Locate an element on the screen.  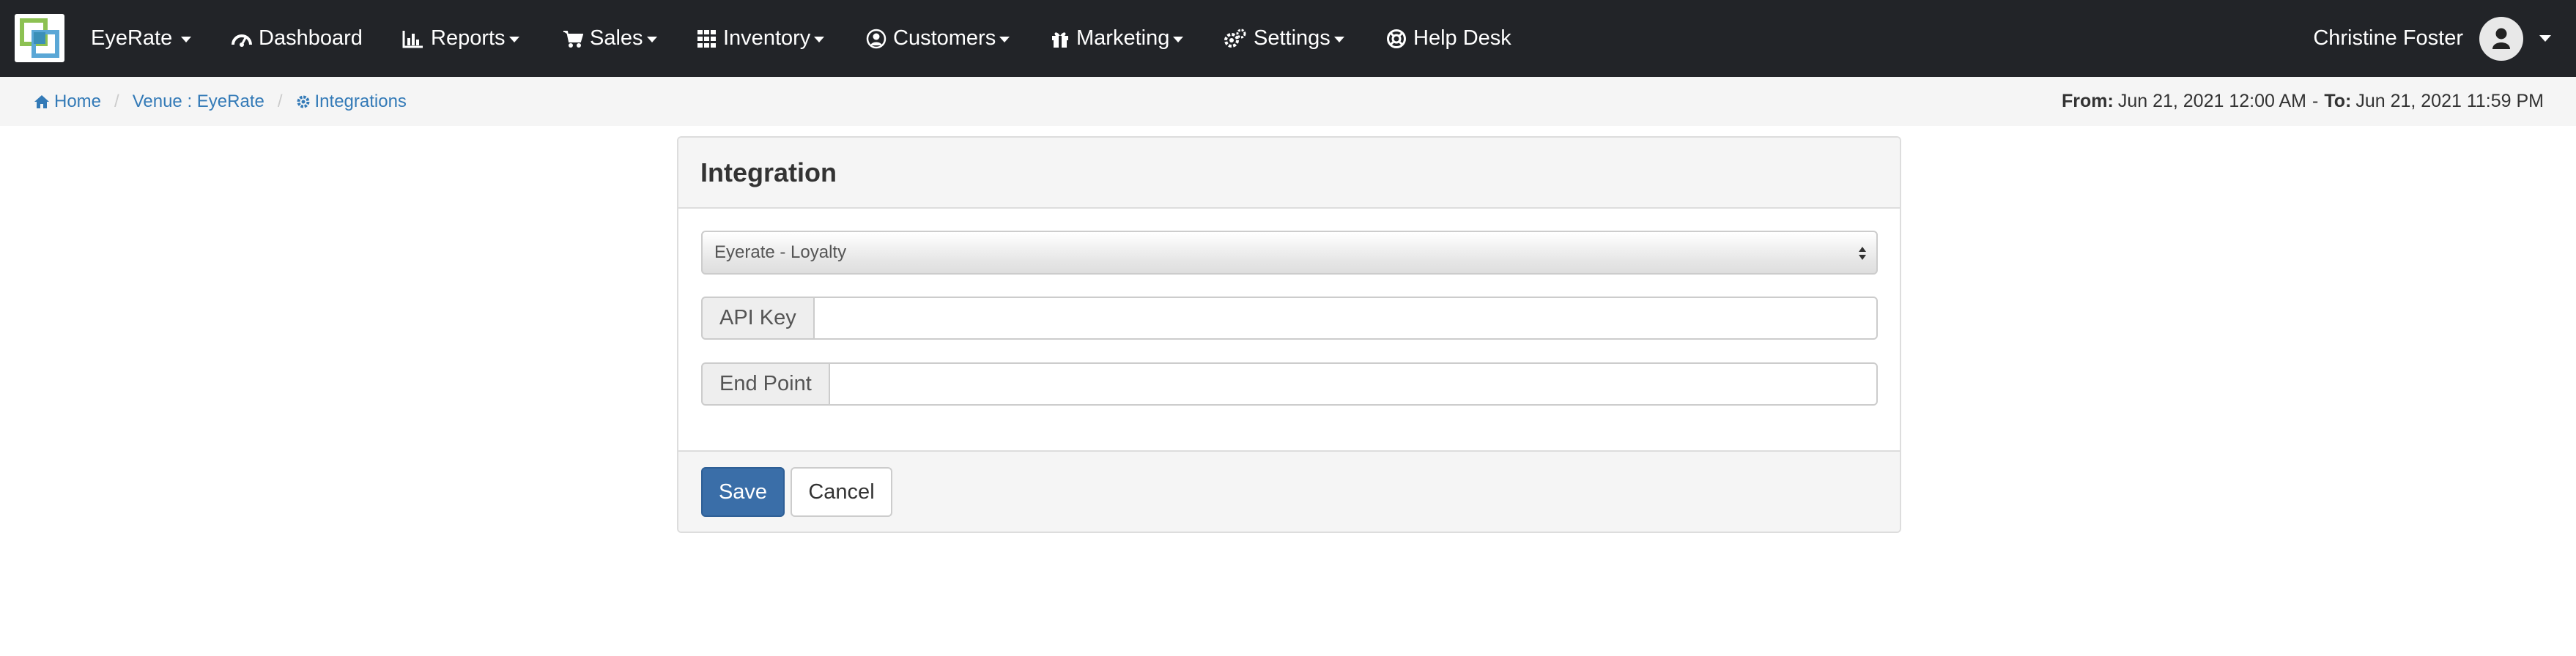
nav-help-desk-label: Help Desk is located at coordinates (1462, 38).